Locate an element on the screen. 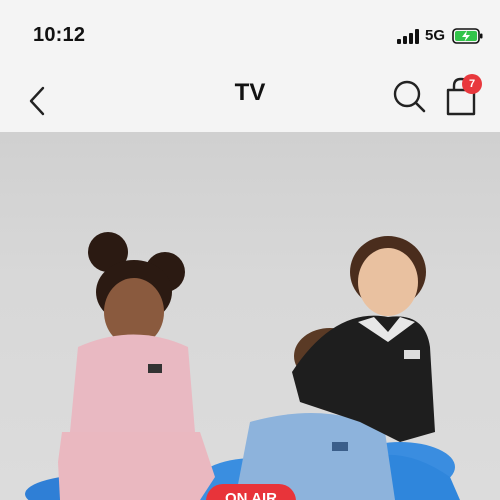 This screenshot has height=500, width=500. network-type: 5G is located at coordinates (435, 35).